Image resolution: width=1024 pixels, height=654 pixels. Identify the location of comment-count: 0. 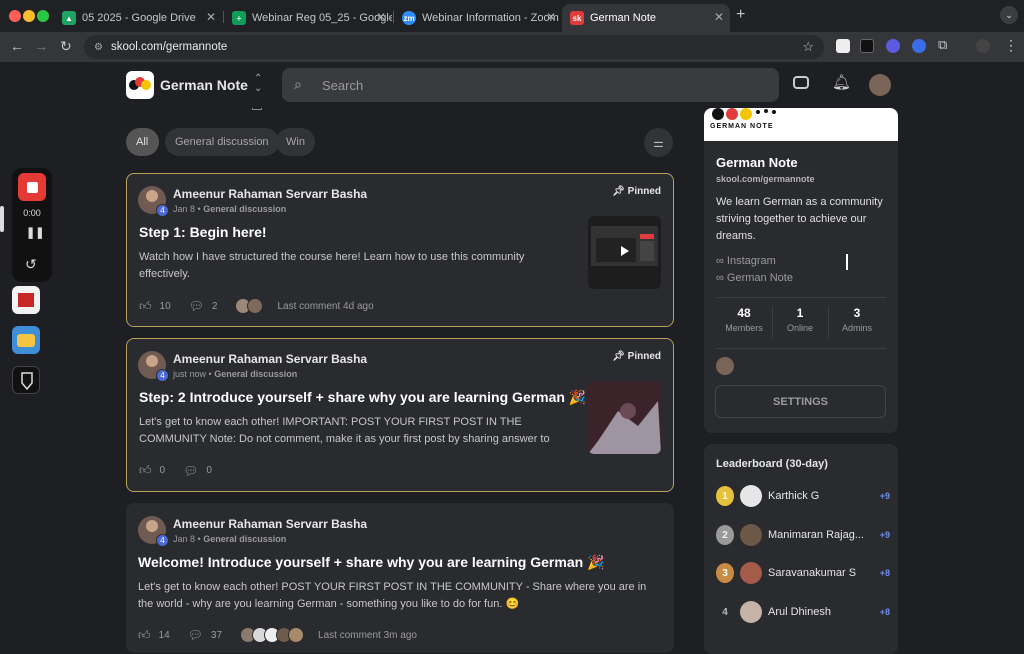
(209, 470).